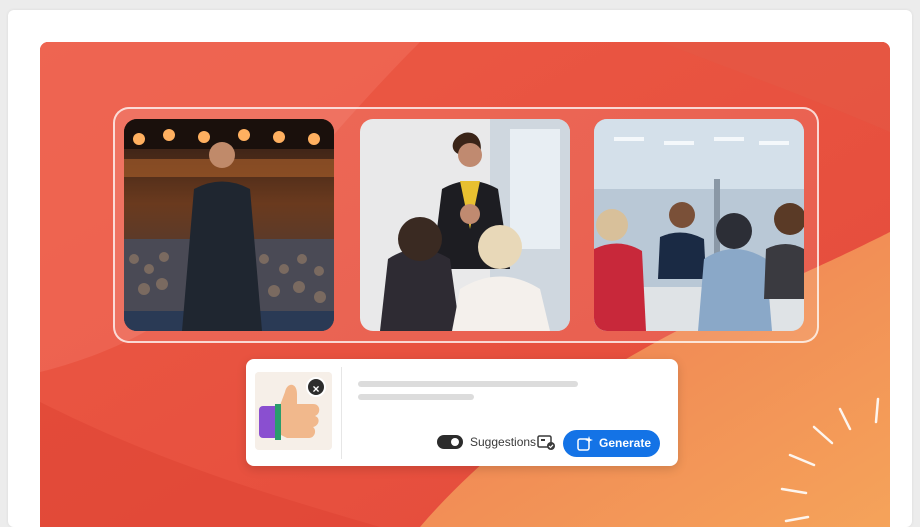  Describe the element at coordinates (585, 443) in the screenshot. I see `generate-sparkle-icon` at that location.